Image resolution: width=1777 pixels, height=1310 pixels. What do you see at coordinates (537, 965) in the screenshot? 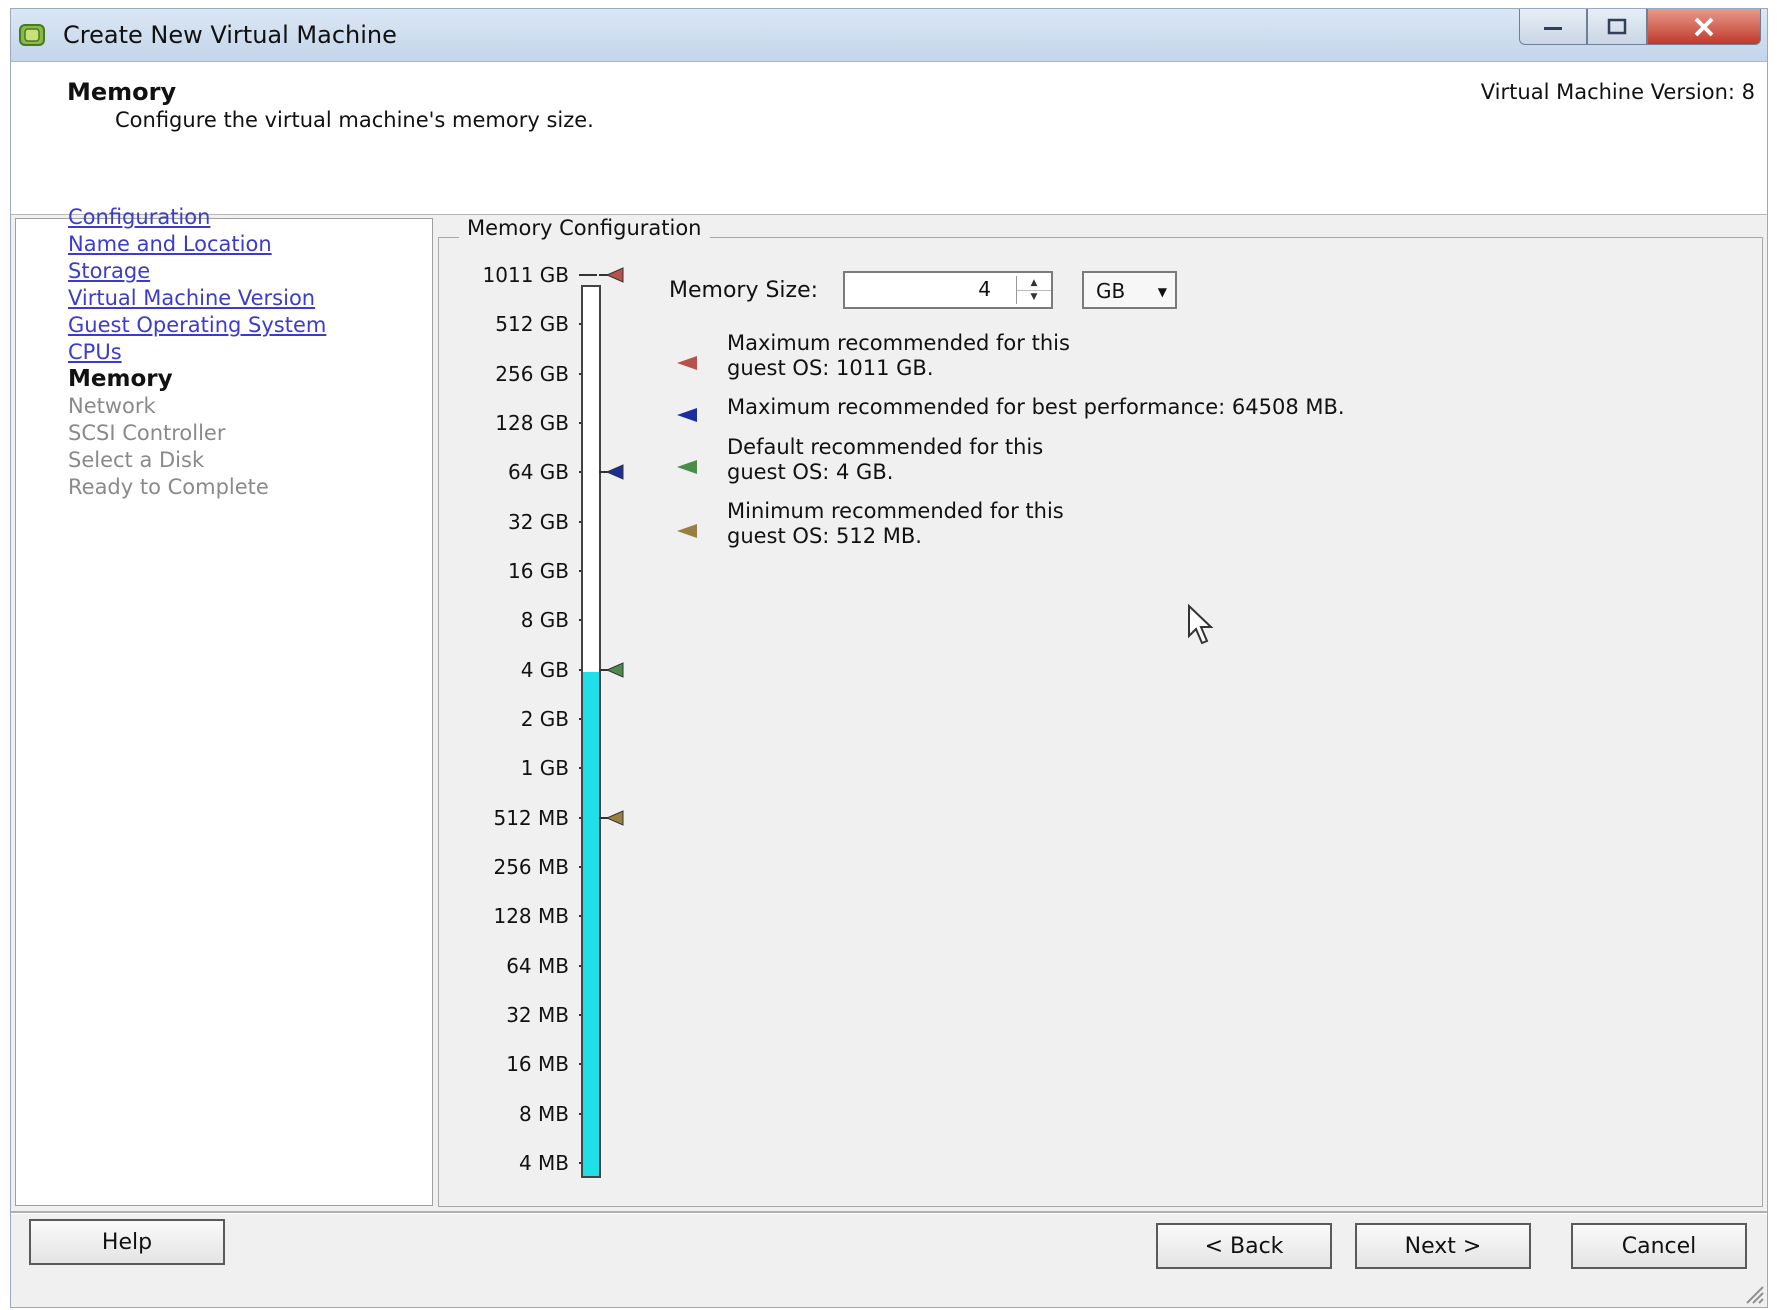
I see `scale-tick-label: 64 MB` at bounding box center [537, 965].